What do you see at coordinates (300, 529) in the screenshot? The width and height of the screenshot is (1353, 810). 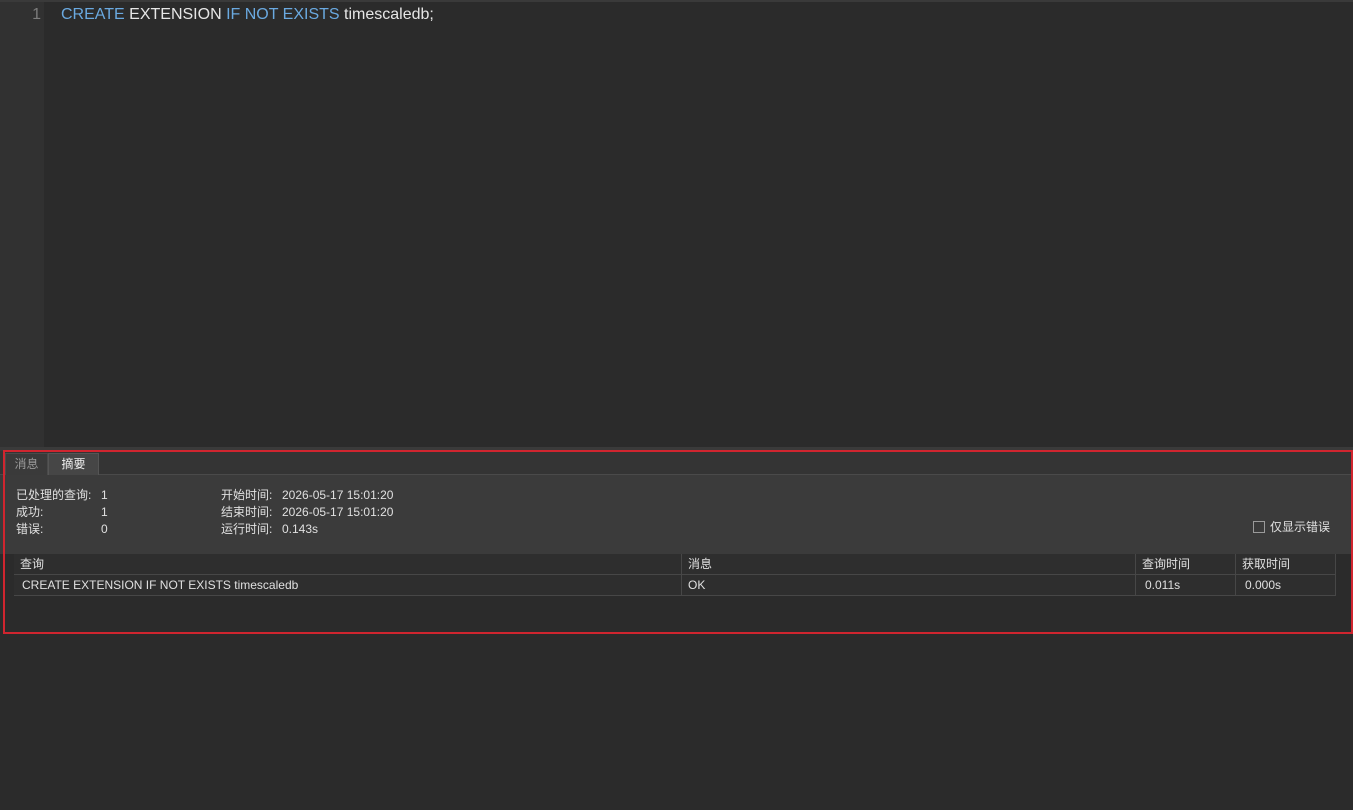 I see `runtime-value: 0.143s` at bounding box center [300, 529].